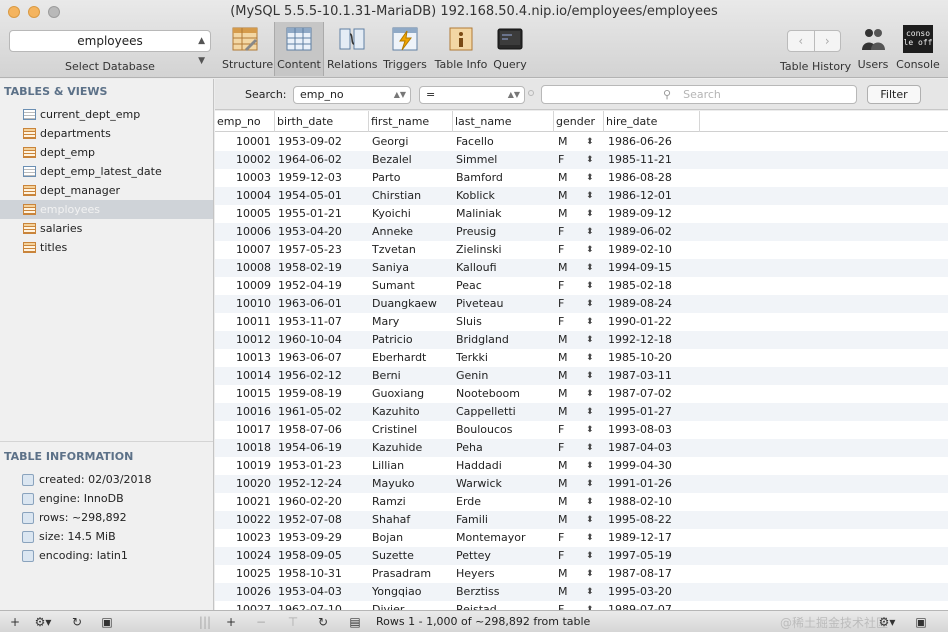 The height and width of the screenshot is (632, 948). What do you see at coordinates (504, 394) in the screenshot?
I see `cell-last-name: Nooteboom` at bounding box center [504, 394].